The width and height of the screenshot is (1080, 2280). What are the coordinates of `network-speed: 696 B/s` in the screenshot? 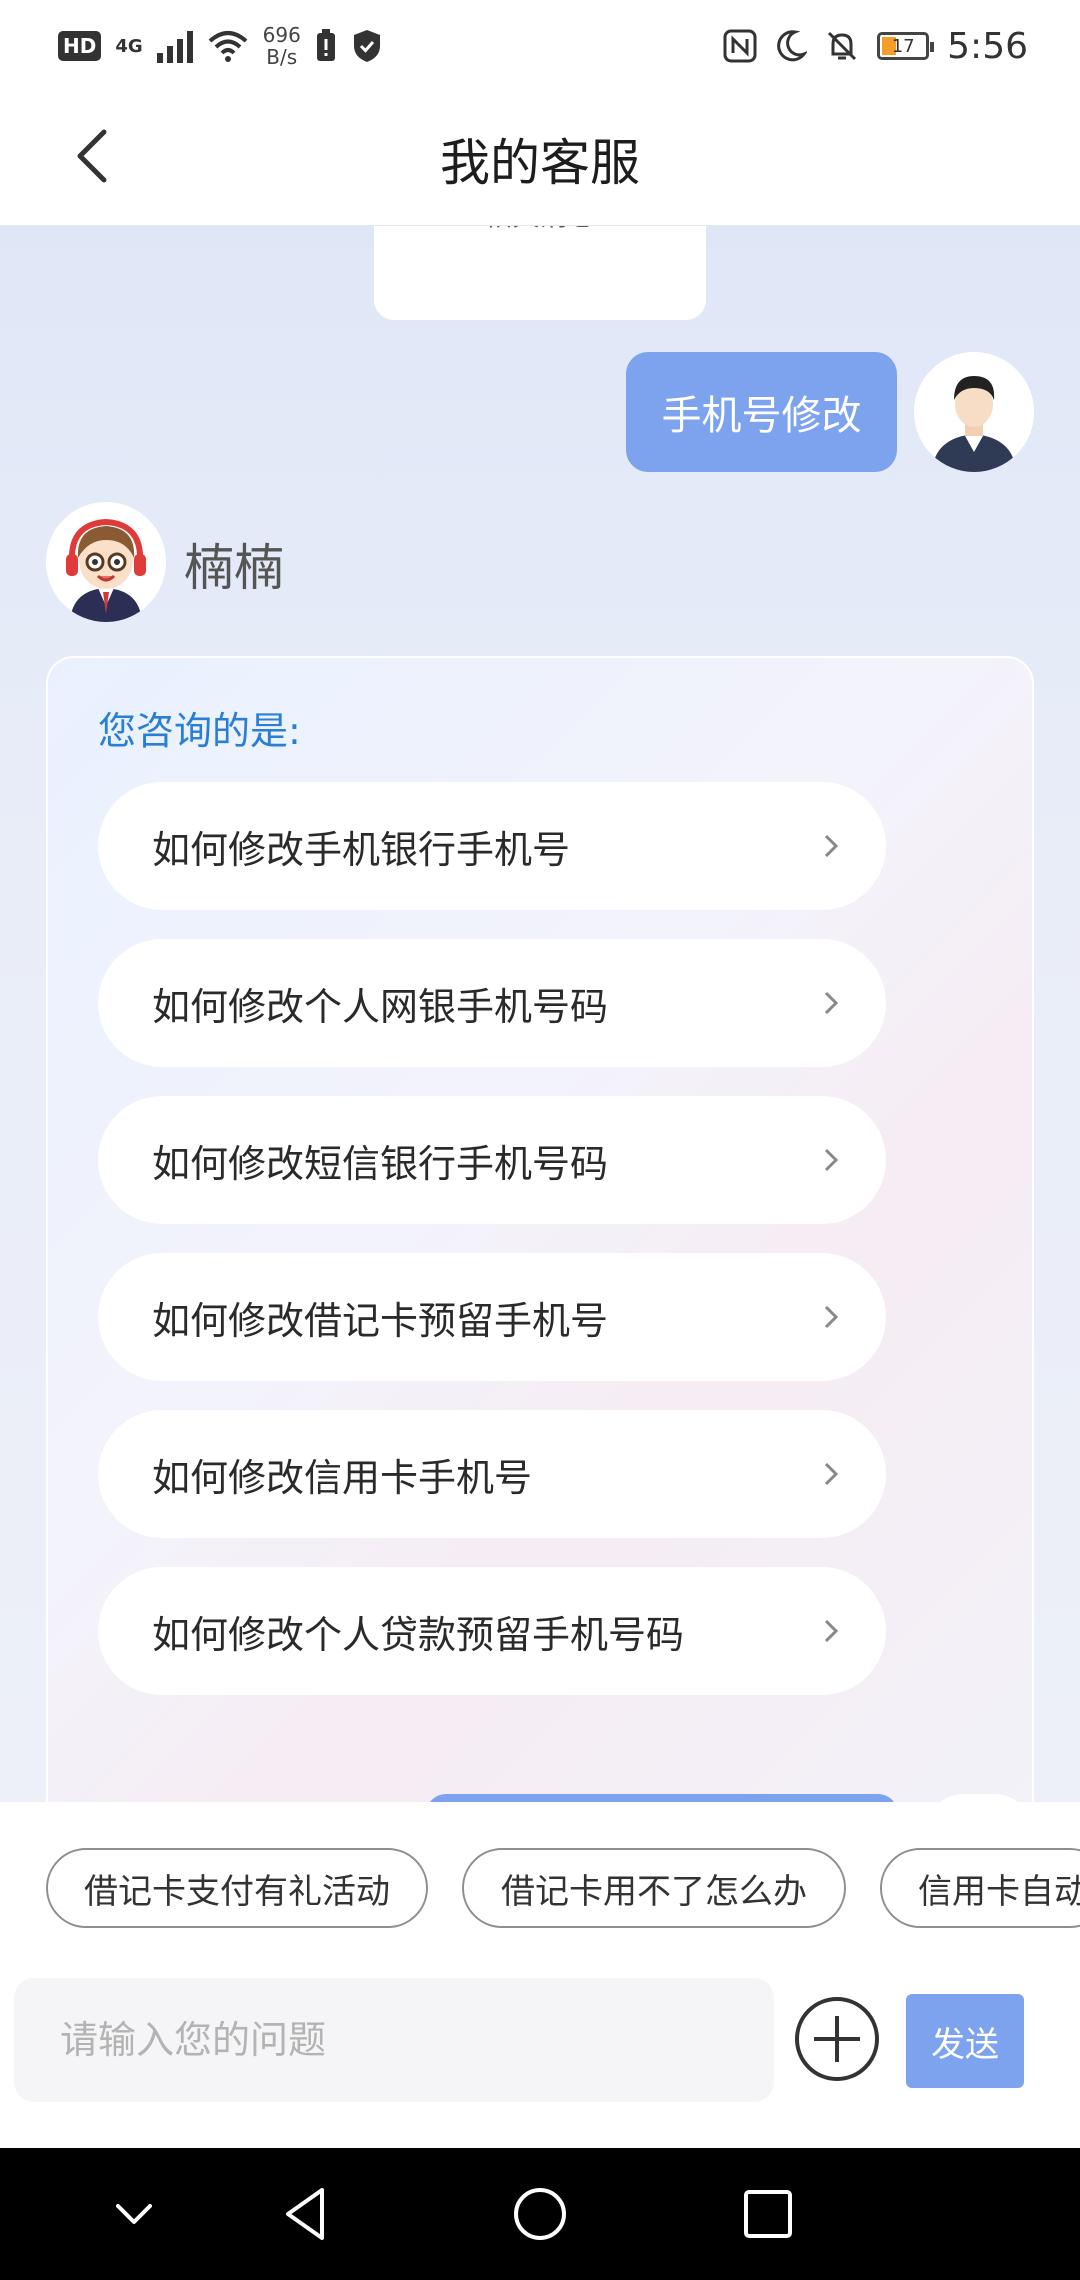 It's located at (282, 46).